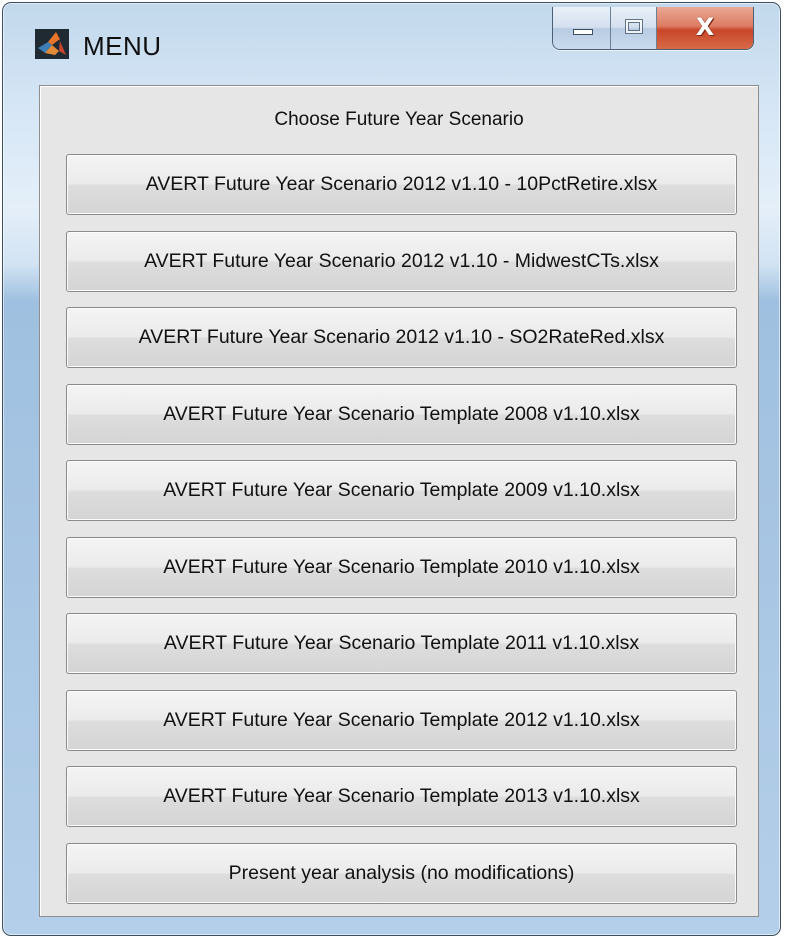 The width and height of the screenshot is (786, 941). Describe the element at coordinates (52, 44) in the screenshot. I see `matlab-logo-icon` at that location.